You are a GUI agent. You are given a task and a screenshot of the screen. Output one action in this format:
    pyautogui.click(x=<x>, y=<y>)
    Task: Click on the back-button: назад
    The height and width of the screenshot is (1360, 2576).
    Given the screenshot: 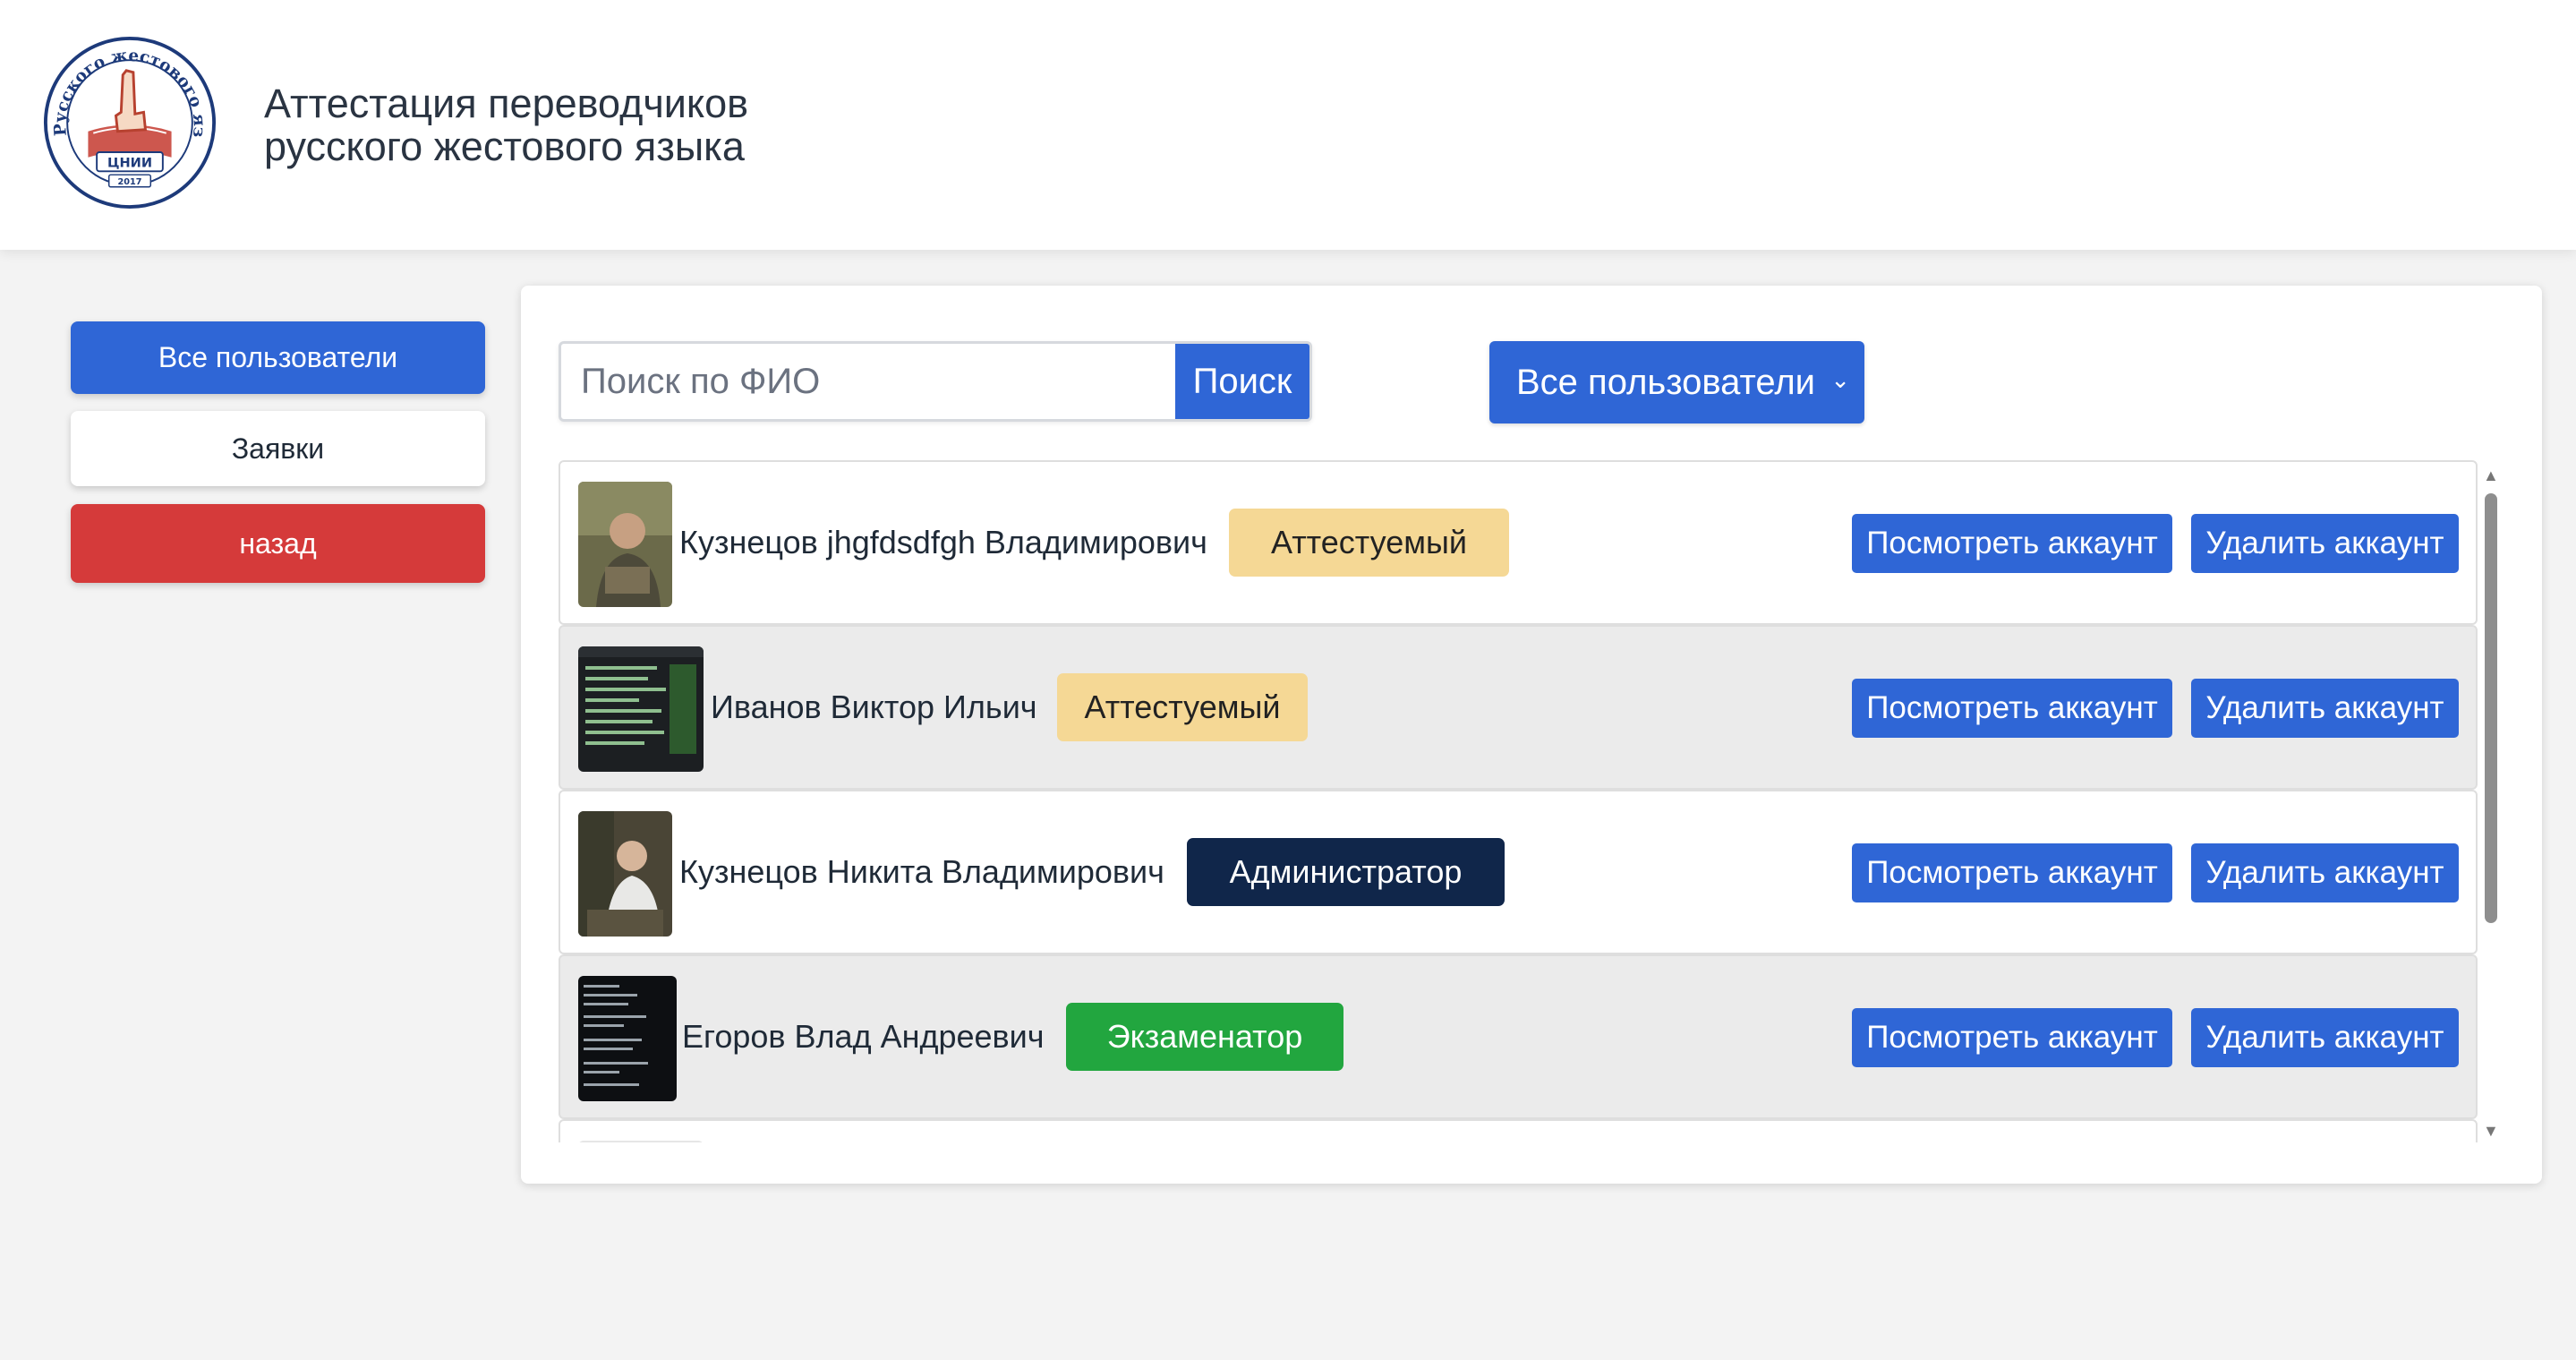 What is the action you would take?
    pyautogui.click(x=278, y=543)
    